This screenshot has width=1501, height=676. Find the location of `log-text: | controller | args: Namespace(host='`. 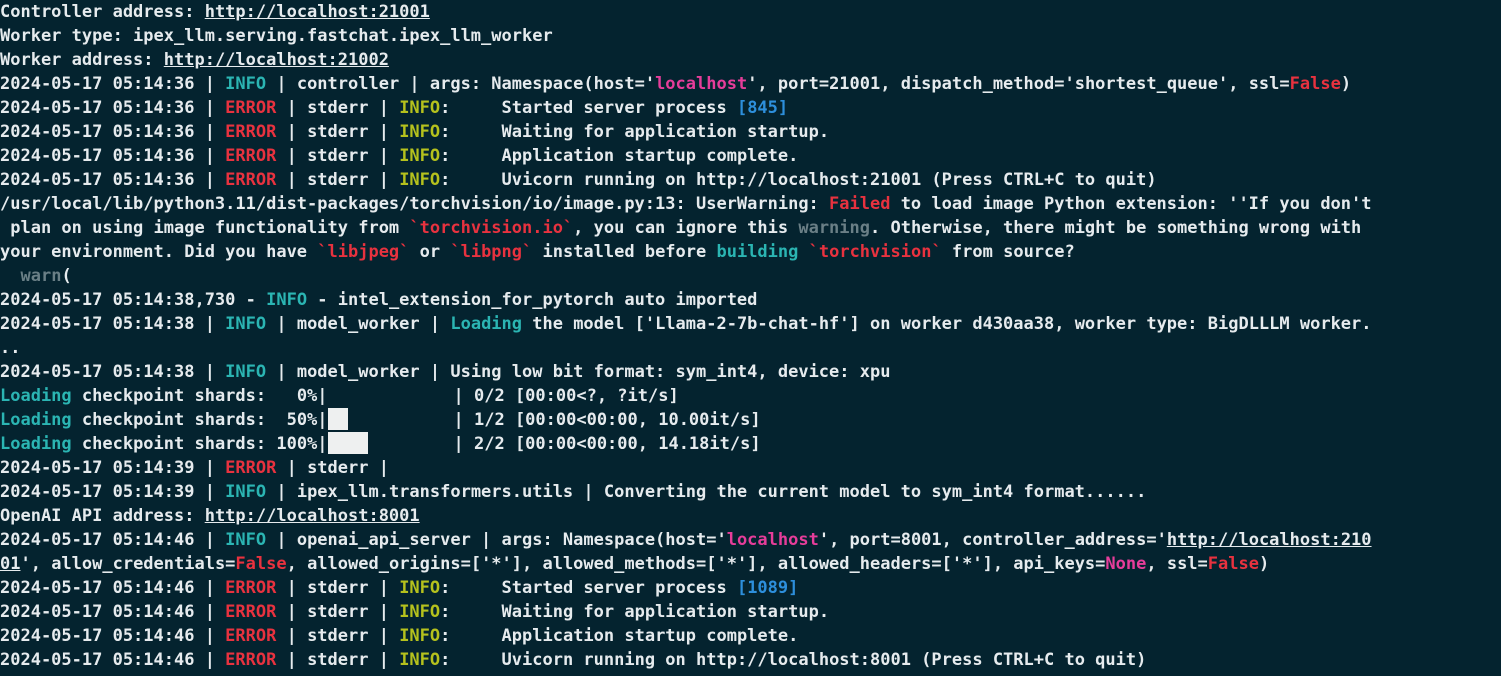

log-text: | controller | args: Namespace(host=' is located at coordinates (461, 84).